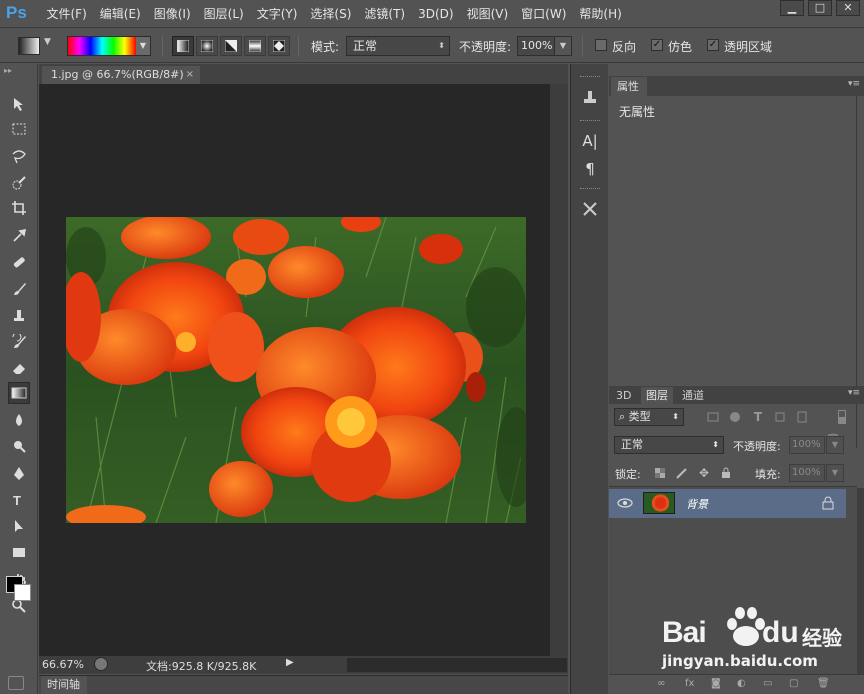 This screenshot has height=694, width=864. What do you see at coordinates (331, 14) in the screenshot?
I see `menu-select: 选择(S)` at bounding box center [331, 14].